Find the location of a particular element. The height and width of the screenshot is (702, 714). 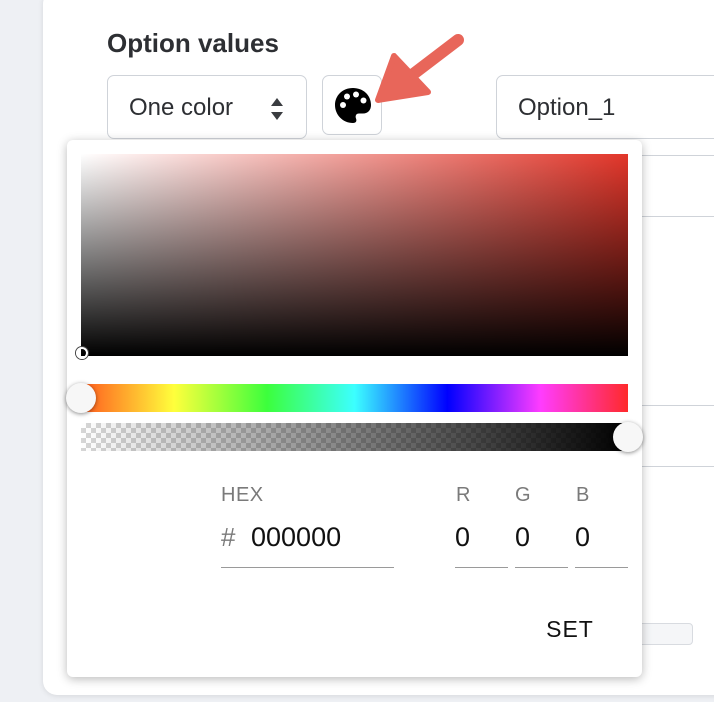

hex-value: 000000 is located at coordinates (296, 537).